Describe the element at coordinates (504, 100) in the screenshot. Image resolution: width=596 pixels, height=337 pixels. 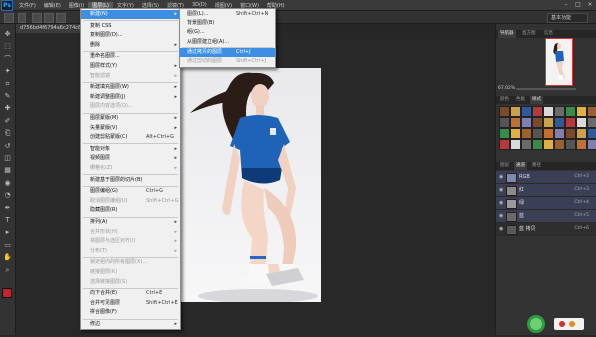
I see `tab-color: 颜色` at that location.